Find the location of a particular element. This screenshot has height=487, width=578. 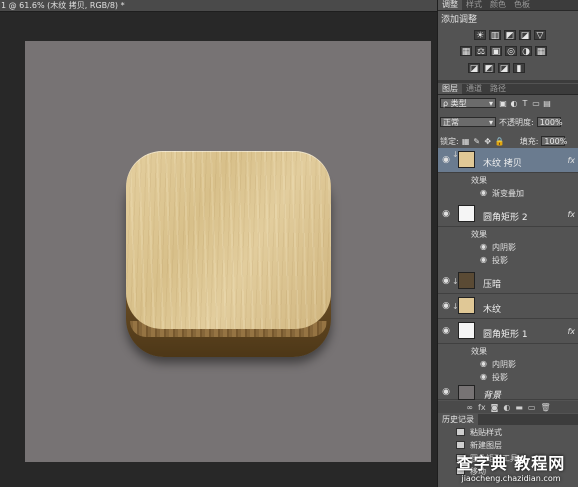

tab-paths: 路径 is located at coordinates (498, 89).